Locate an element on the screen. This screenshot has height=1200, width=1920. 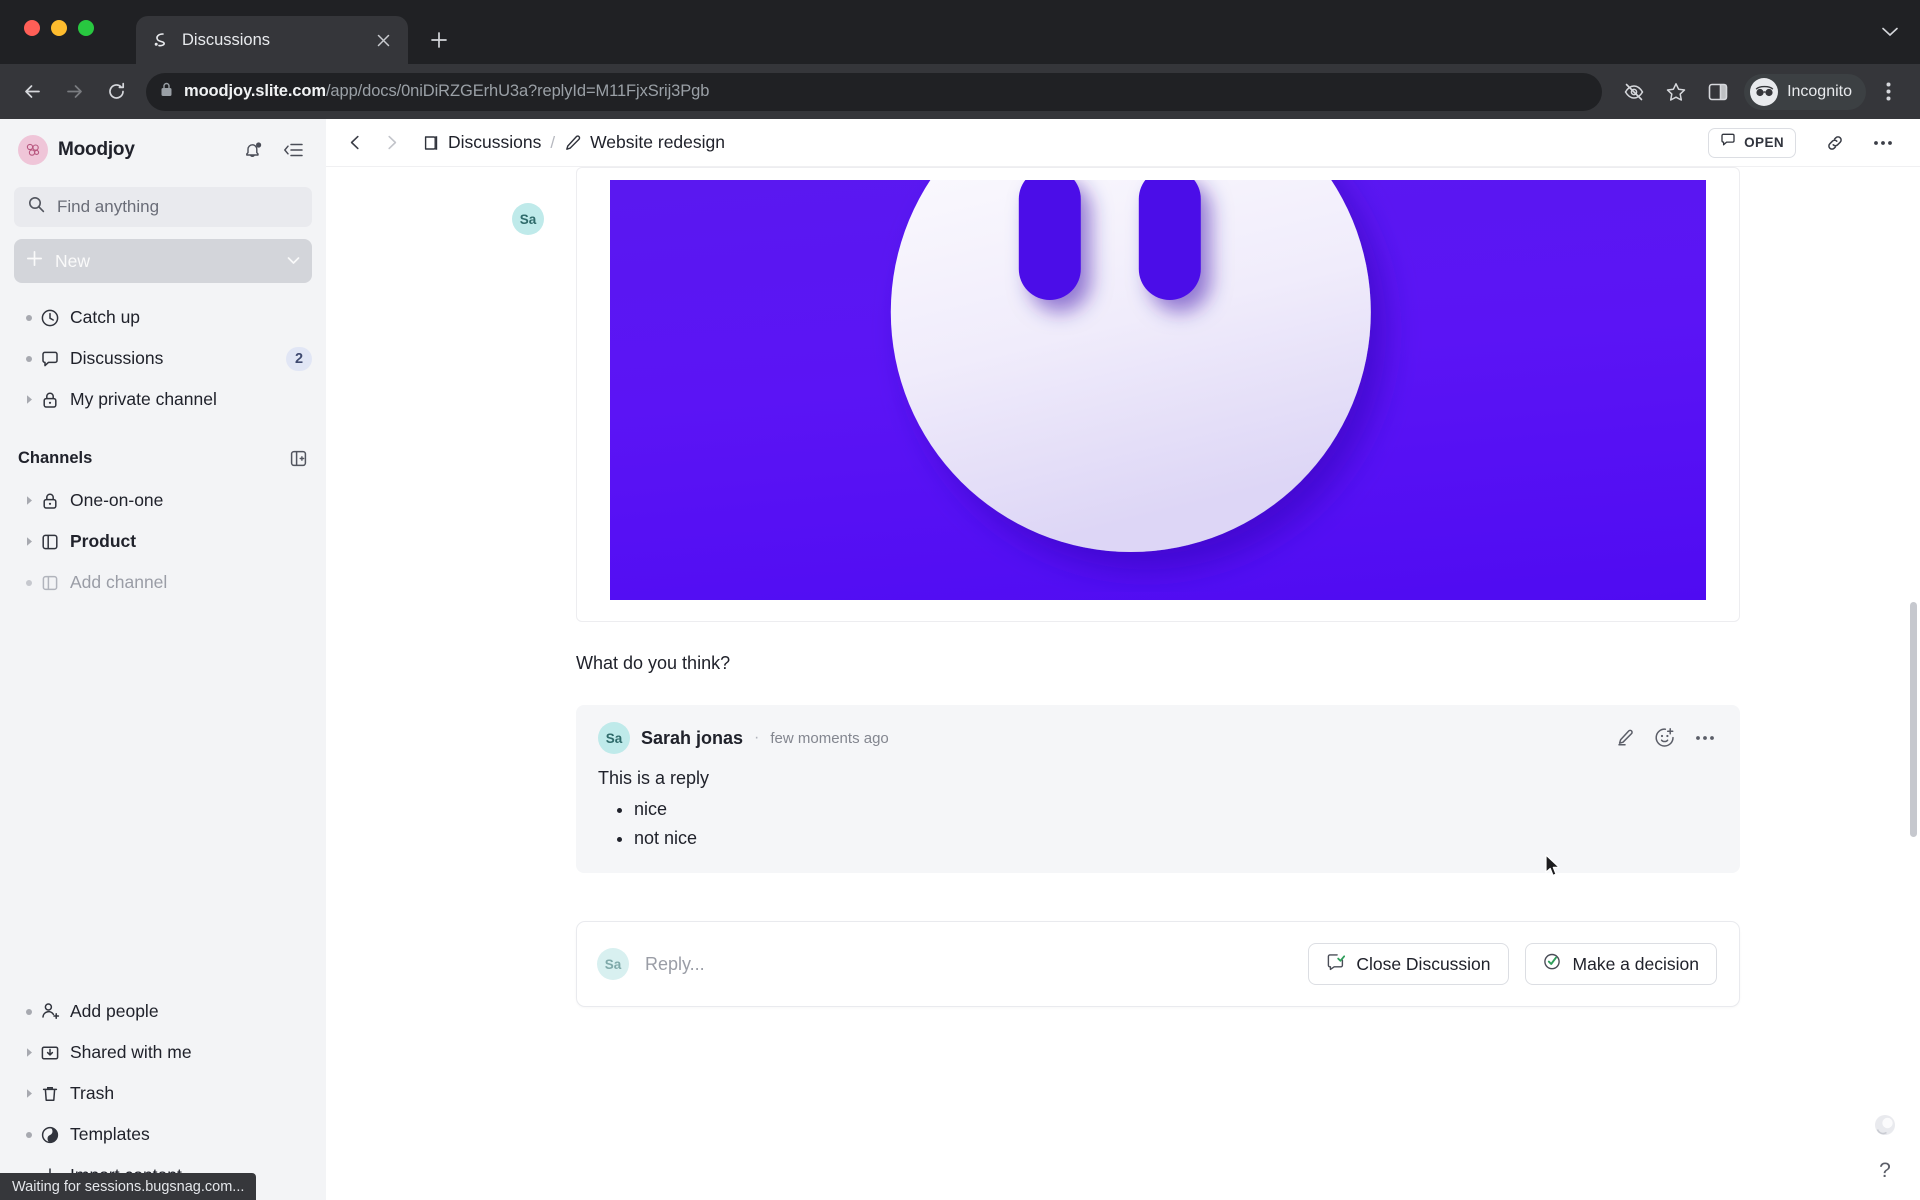
close-icon is located at coordinates (383, 40).